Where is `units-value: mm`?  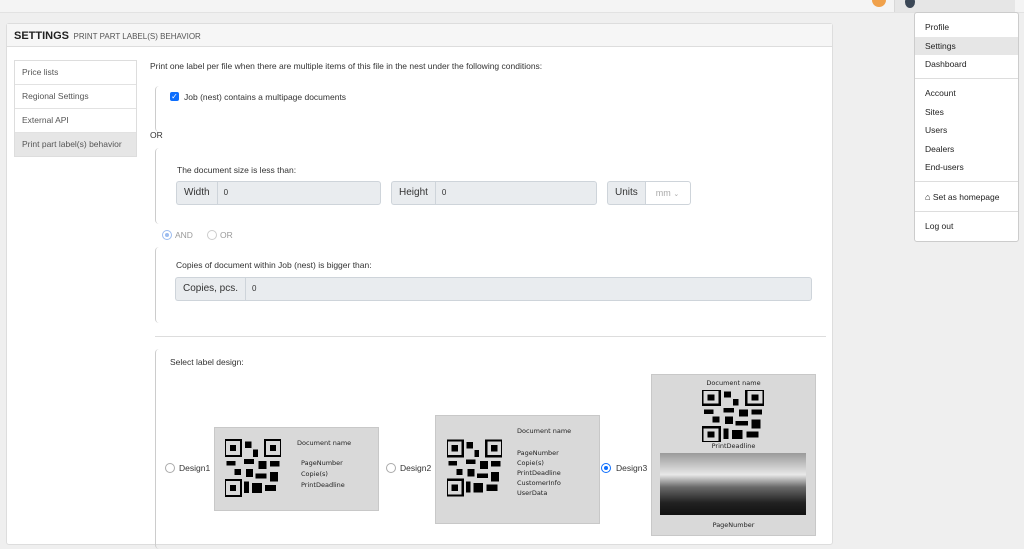 units-value: mm is located at coordinates (663, 193).